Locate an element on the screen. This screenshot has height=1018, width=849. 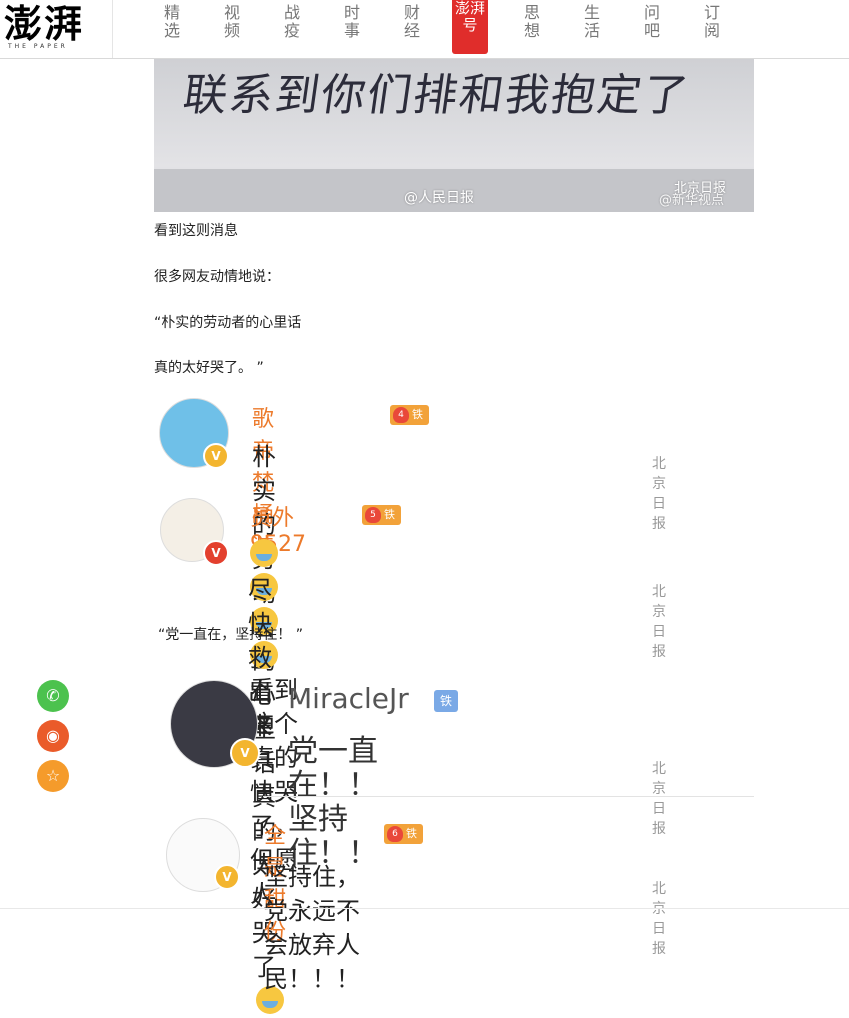
site-logo: 澎湃 THE PAPER is located at coordinates (56, 29).